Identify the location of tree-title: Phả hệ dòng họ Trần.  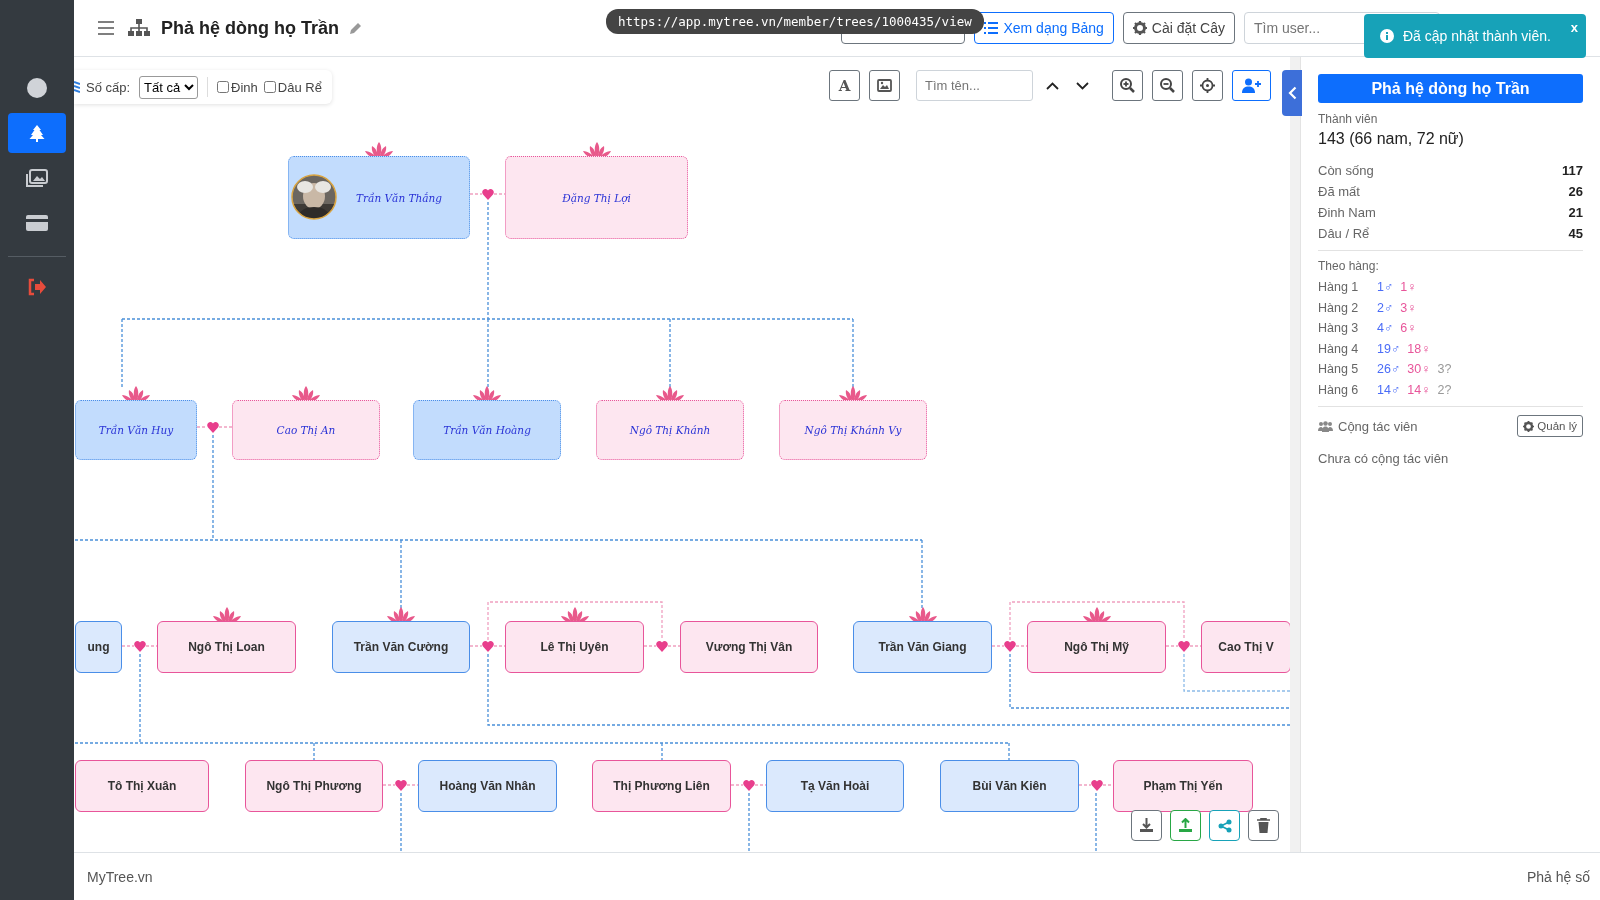
(250, 28).